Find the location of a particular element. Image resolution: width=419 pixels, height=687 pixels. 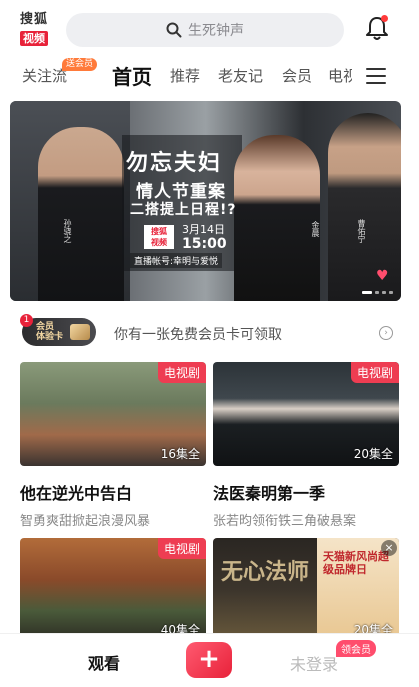

search-bar: 生死钟声 is located at coordinates (205, 30).